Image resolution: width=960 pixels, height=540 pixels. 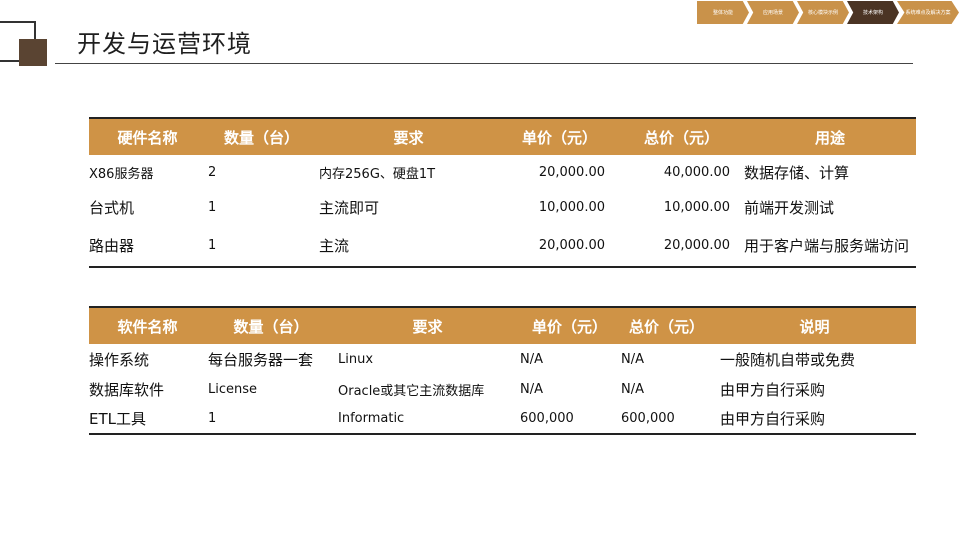 I want to click on table-header-row: 软件名称 数量（台） 要求 单价（元） 总价（元） 说明, so click(x=502, y=325).